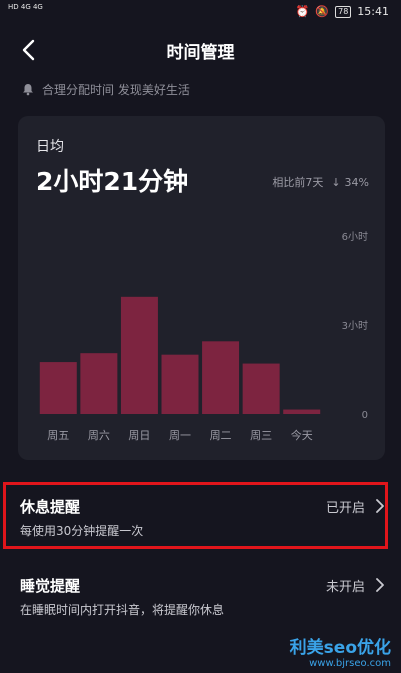  Describe the element at coordinates (373, 11) in the screenshot. I see `clock: 15:41` at that location.